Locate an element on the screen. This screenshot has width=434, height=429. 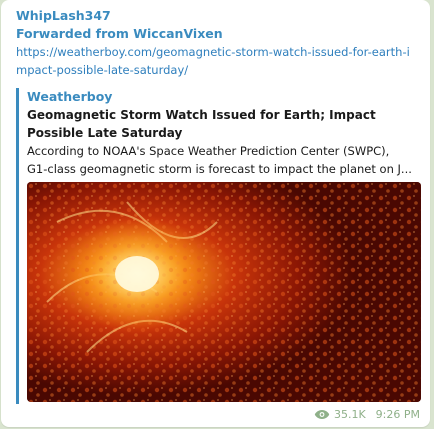
sender-name: WhipLash347 is located at coordinates (63, 15).